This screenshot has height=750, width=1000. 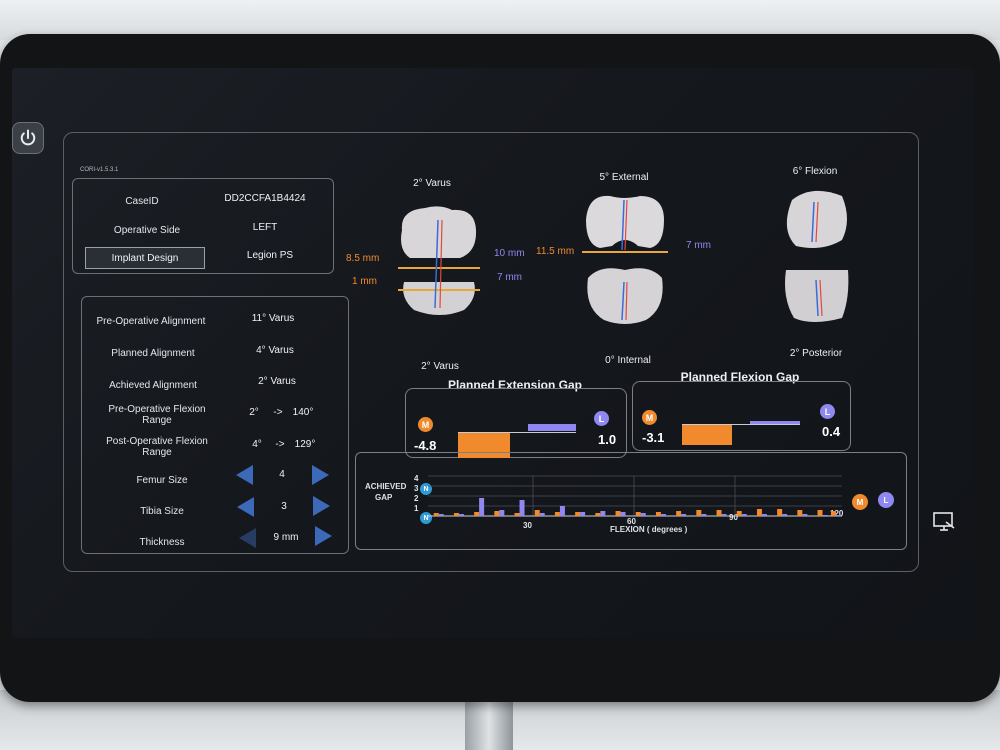 I want to click on post-op-flexion-arrow: ->, so click(x=280, y=444).